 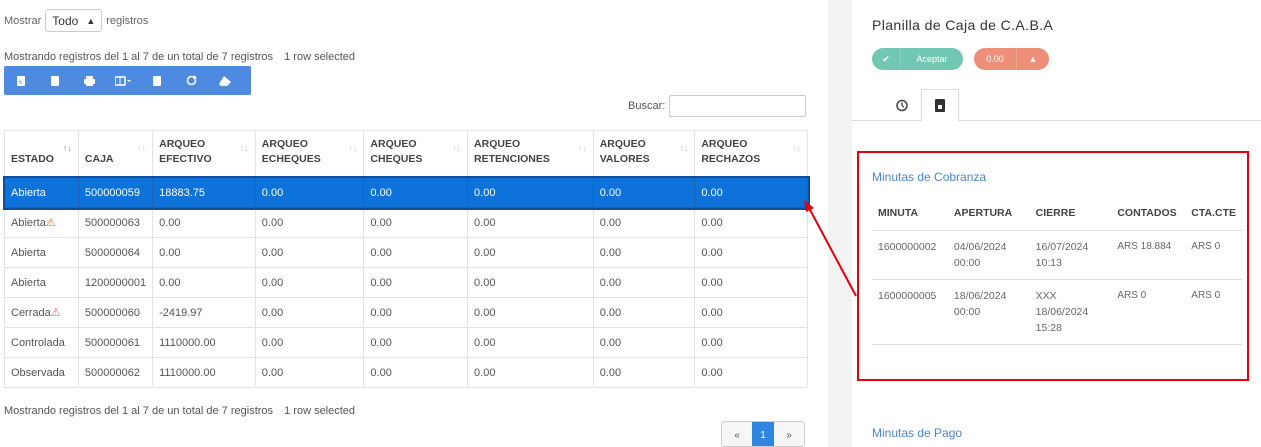 What do you see at coordinates (1213, 214) in the screenshot?
I see `col-ctacte: CTA.CTE` at bounding box center [1213, 214].